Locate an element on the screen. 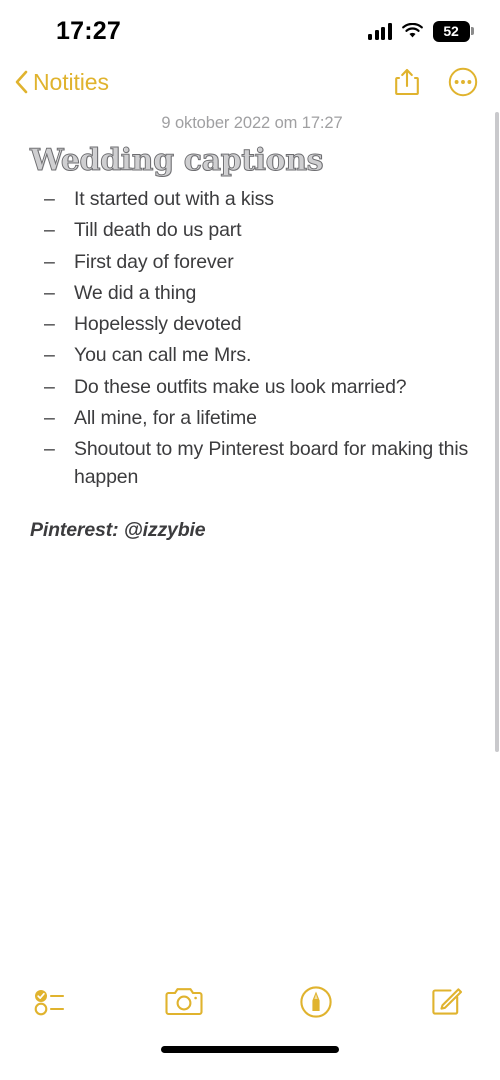 The height and width of the screenshot is (1080, 500). note-date: 9 oktober 2022 om 17:27 is located at coordinates (252, 123).